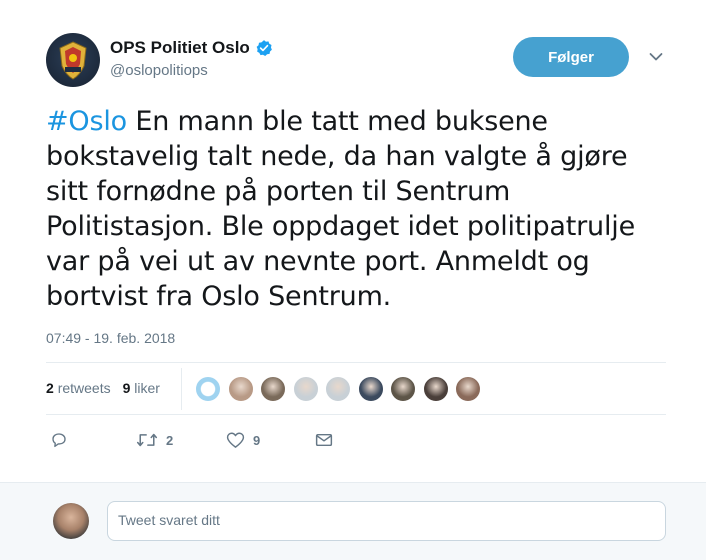 The image size is (706, 560). I want to click on name-row: OPS Politiet Oslo, so click(191, 48).